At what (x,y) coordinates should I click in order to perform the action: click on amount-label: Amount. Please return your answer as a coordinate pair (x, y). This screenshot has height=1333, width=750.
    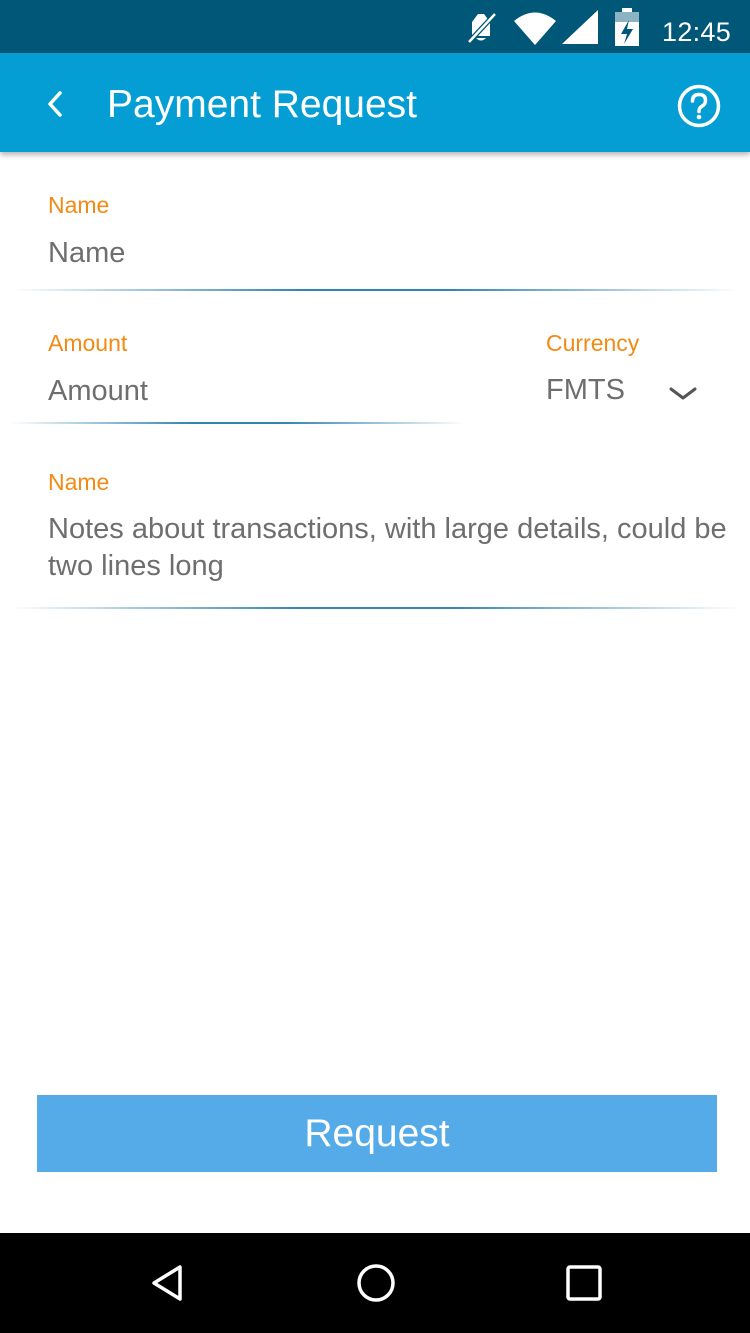
    Looking at the image, I should click on (88, 343).